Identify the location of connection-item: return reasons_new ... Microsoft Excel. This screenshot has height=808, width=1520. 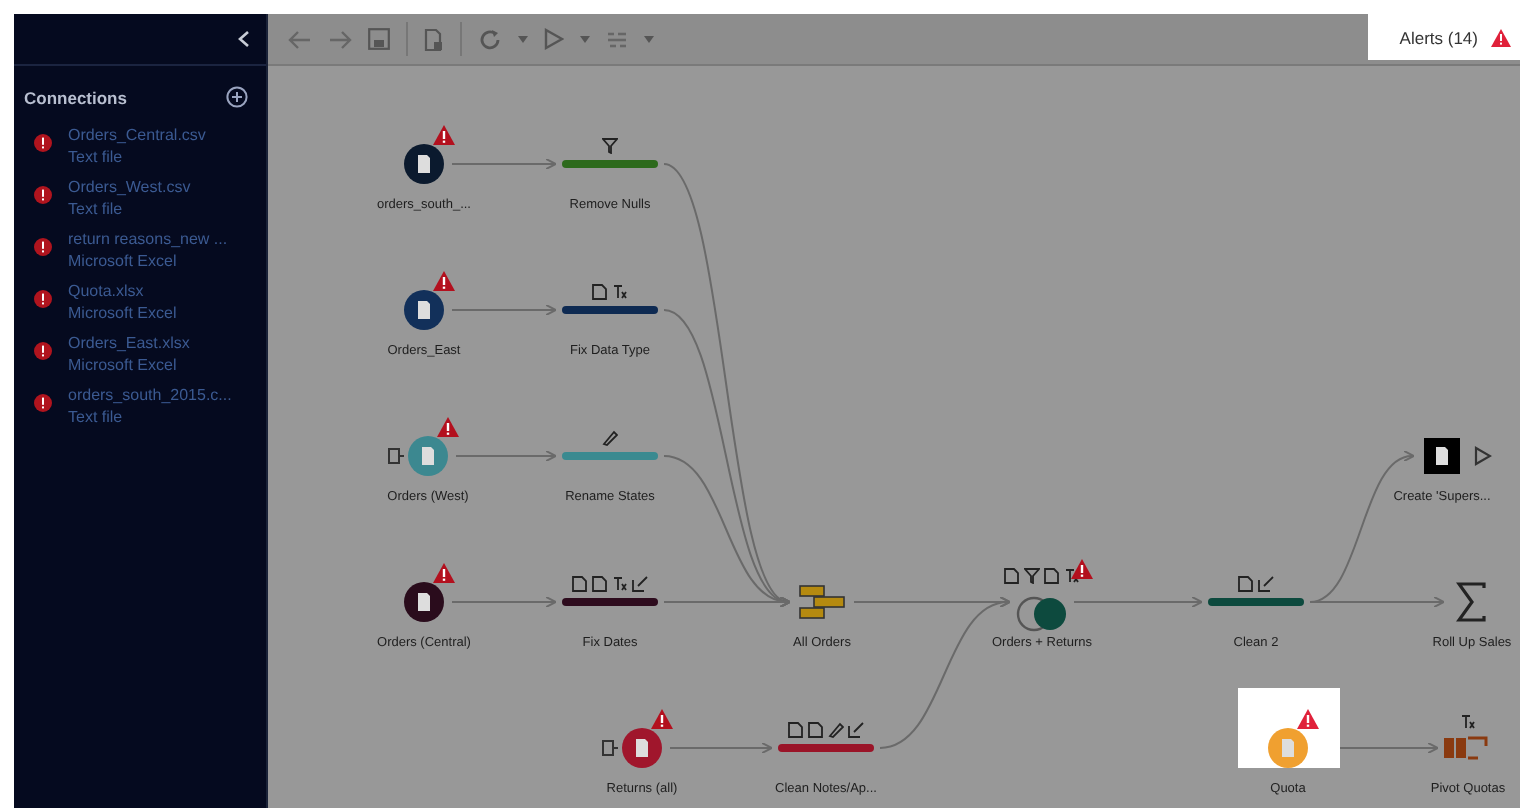
(140, 250).